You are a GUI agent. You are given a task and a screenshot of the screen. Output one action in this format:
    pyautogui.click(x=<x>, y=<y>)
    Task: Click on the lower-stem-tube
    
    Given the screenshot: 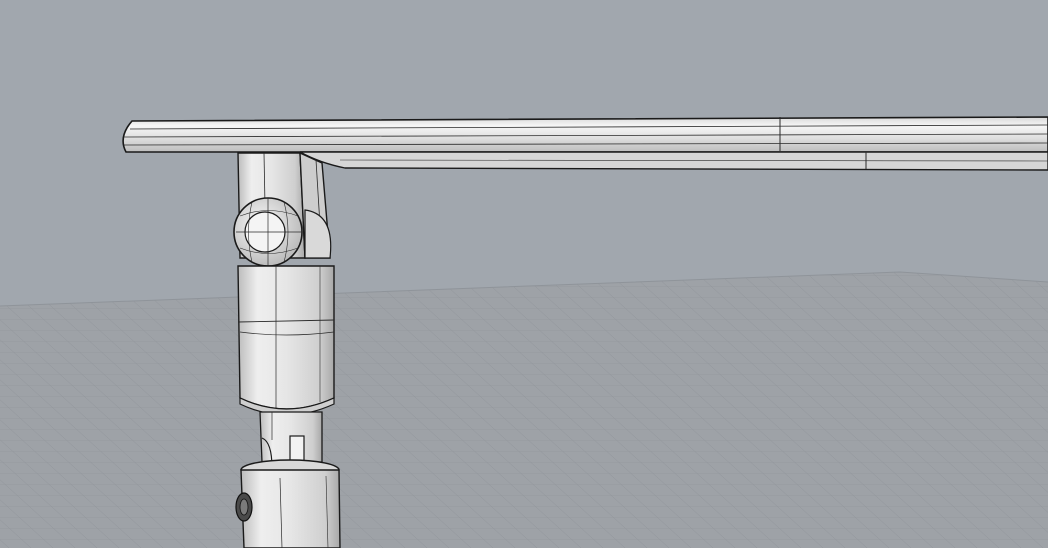 What is the action you would take?
    pyautogui.click(x=290, y=503)
    